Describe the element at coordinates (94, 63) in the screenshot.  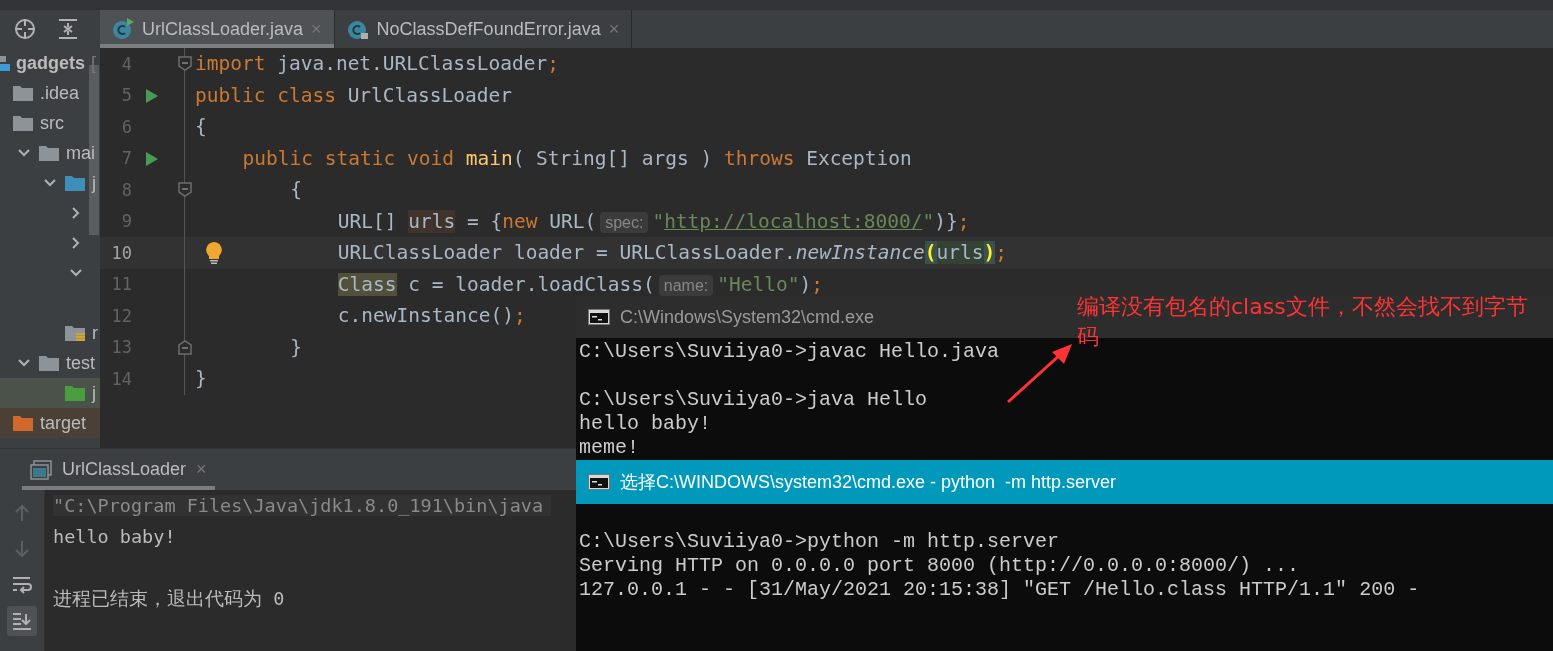
I see `tree-item-suffix: [` at that location.